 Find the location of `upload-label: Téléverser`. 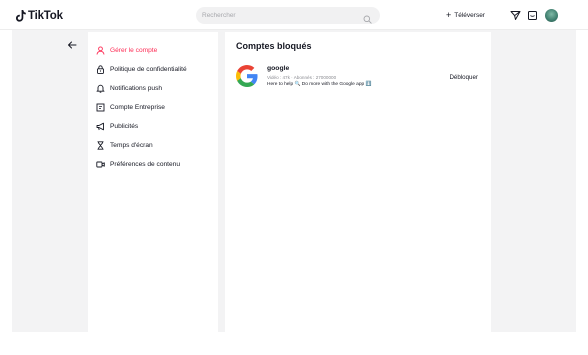

upload-label: Téléverser is located at coordinates (469, 15).